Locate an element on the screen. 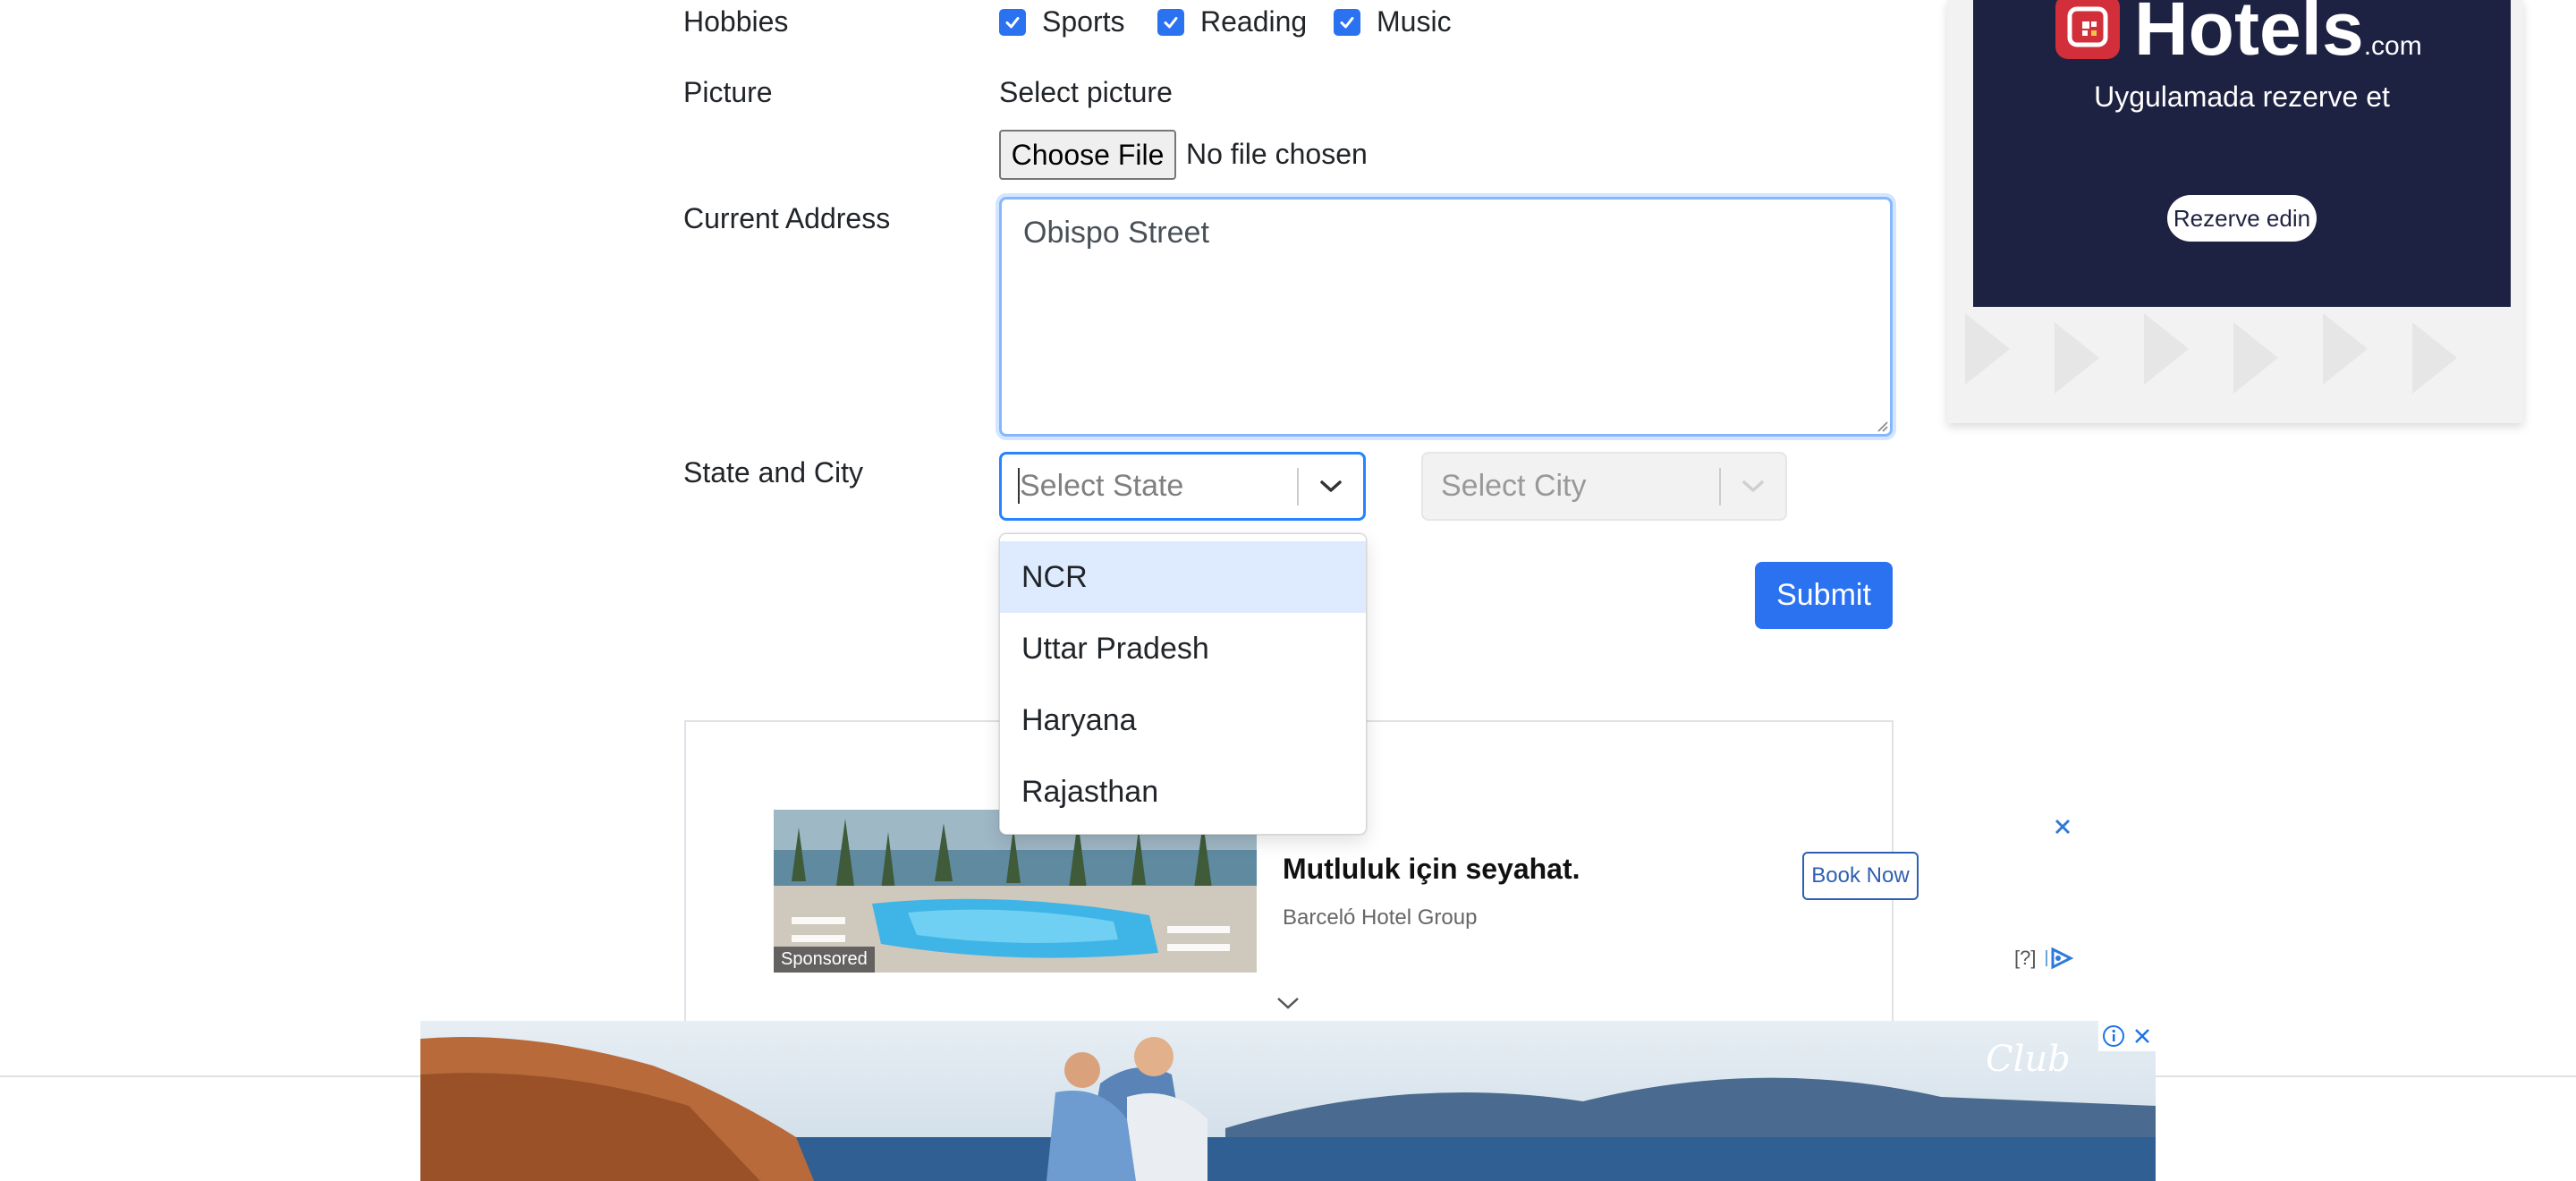 The height and width of the screenshot is (1181, 2576). sports-checkbox is located at coordinates (1012, 22).